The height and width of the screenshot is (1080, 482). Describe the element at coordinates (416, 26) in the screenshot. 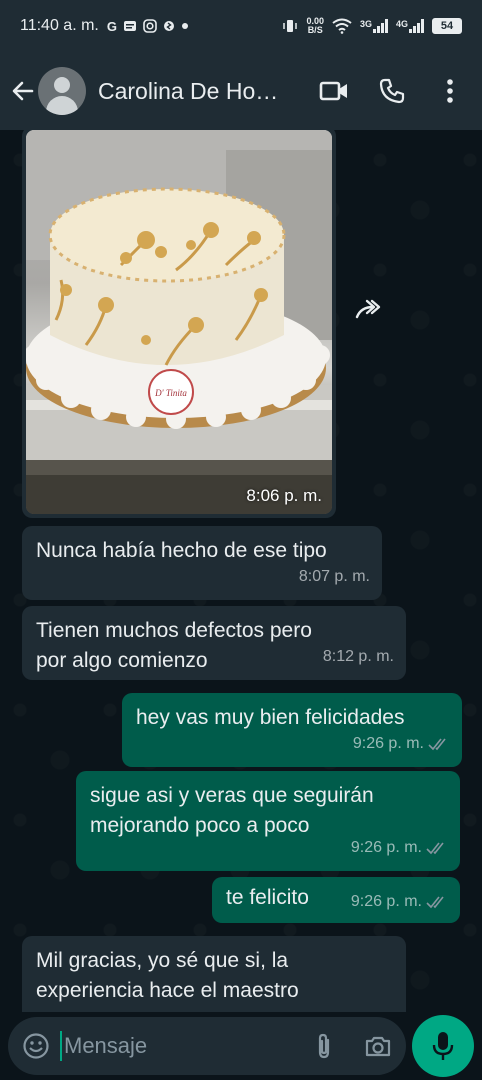

I see `signal-4g-icon` at that location.